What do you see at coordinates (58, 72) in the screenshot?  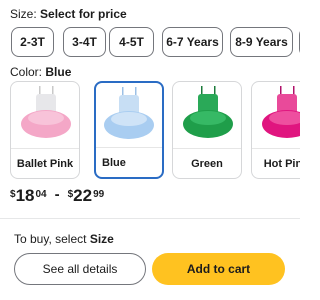 I see `color-label-value: Blue` at bounding box center [58, 72].